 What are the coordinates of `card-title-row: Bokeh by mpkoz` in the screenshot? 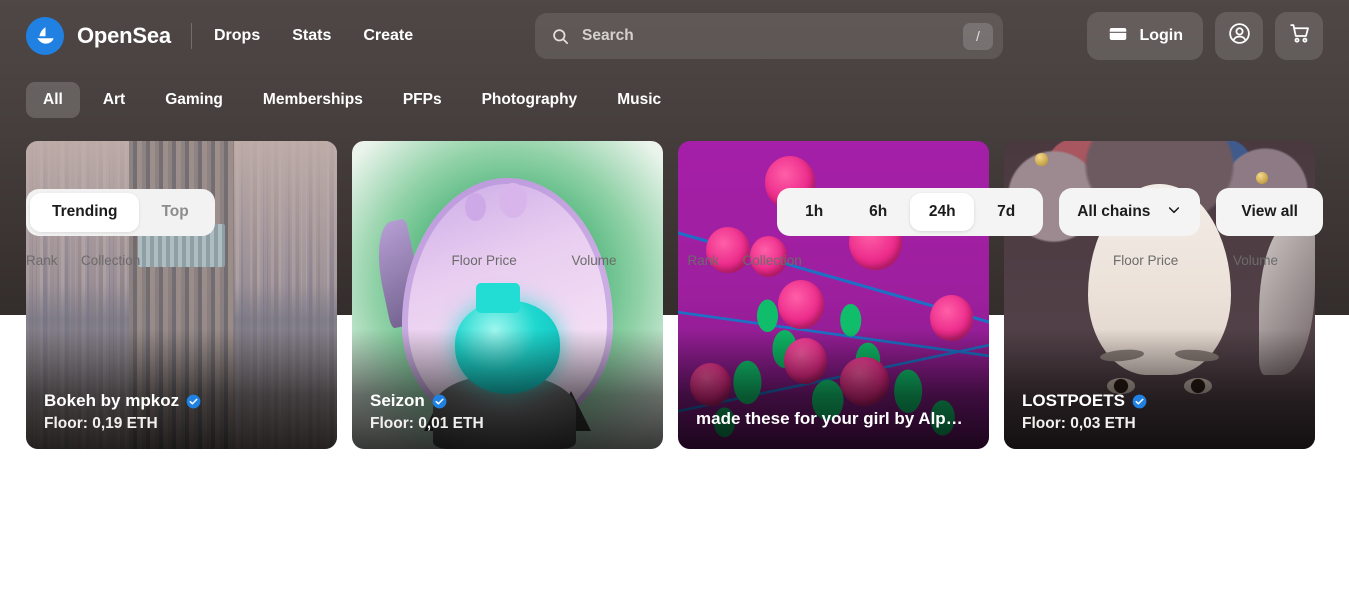 It's located at (183, 401).